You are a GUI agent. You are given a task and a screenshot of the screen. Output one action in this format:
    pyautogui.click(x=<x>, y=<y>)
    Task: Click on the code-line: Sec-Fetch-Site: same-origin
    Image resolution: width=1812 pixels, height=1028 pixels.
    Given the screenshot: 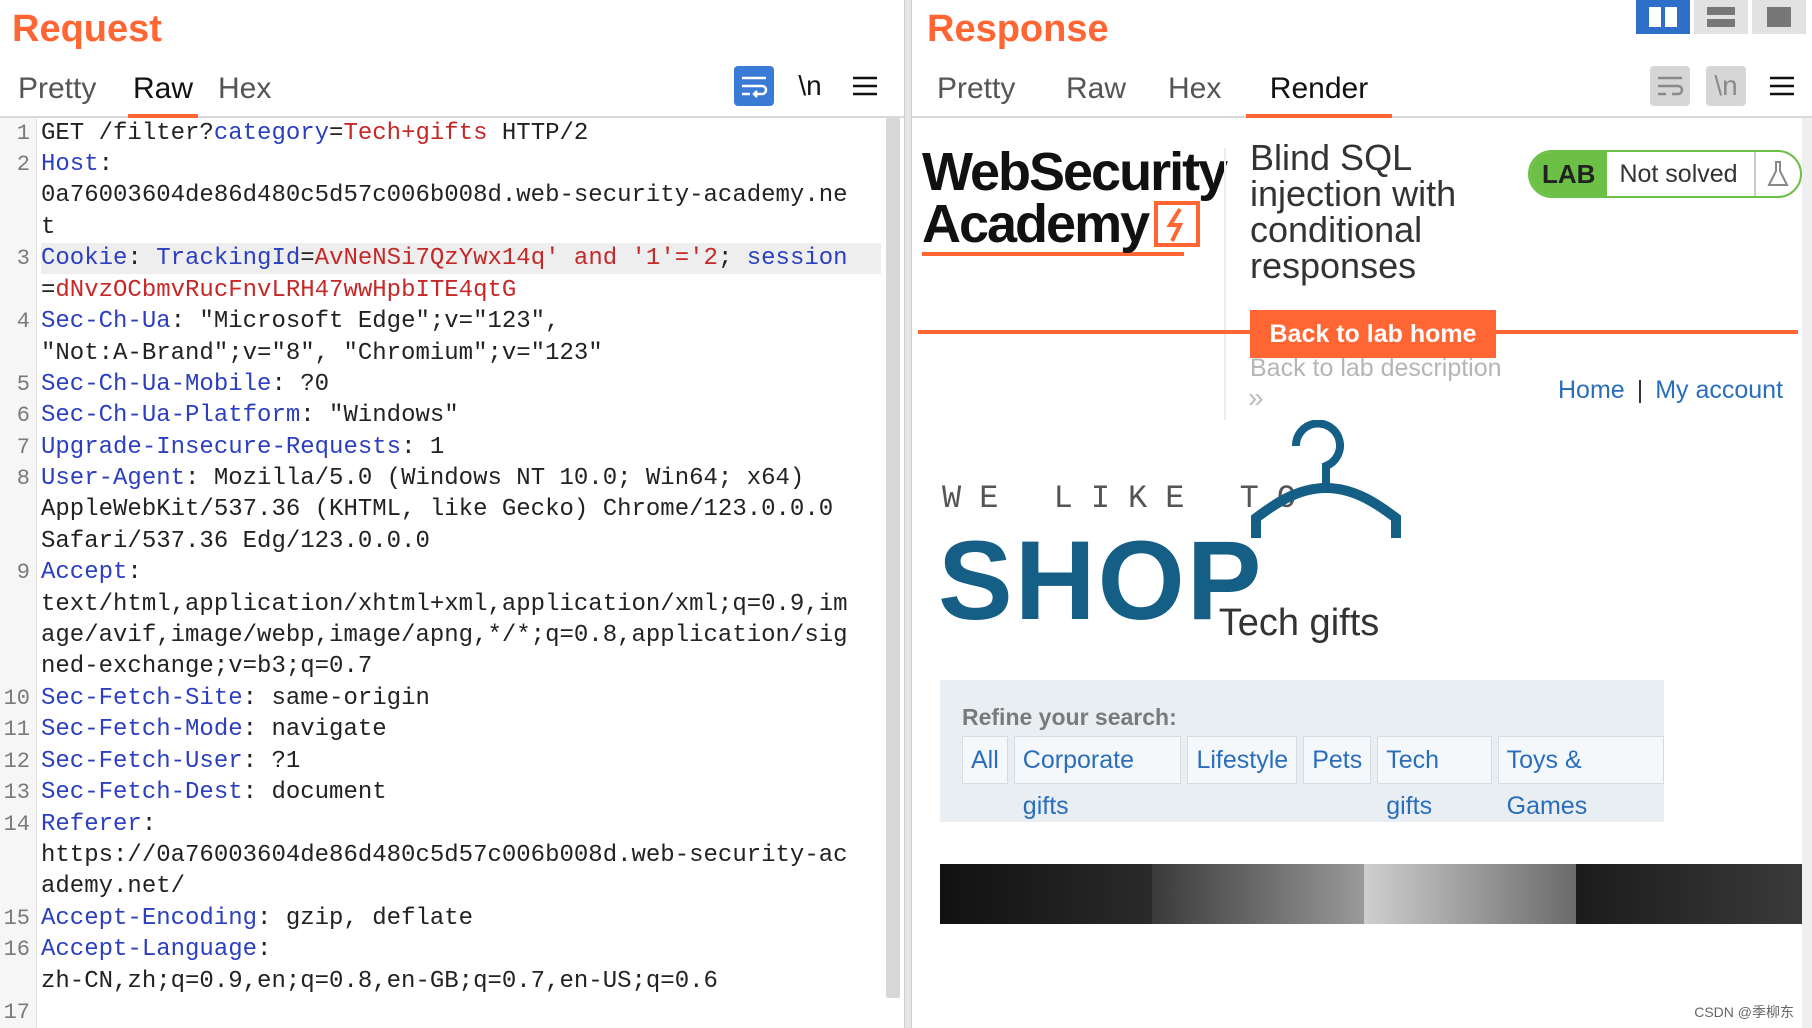 What is the action you would take?
    pyautogui.click(x=235, y=698)
    